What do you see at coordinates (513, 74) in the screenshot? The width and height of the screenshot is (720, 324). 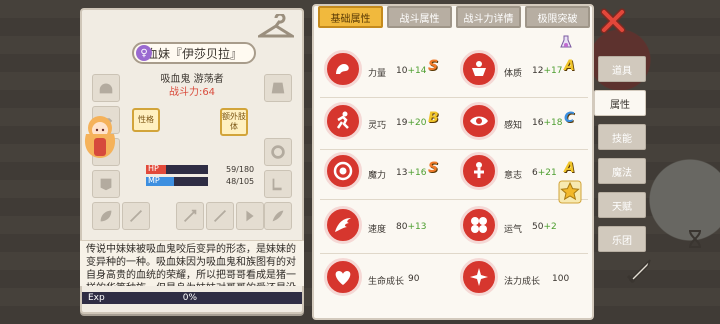 I see `stat-name: 体质` at bounding box center [513, 74].